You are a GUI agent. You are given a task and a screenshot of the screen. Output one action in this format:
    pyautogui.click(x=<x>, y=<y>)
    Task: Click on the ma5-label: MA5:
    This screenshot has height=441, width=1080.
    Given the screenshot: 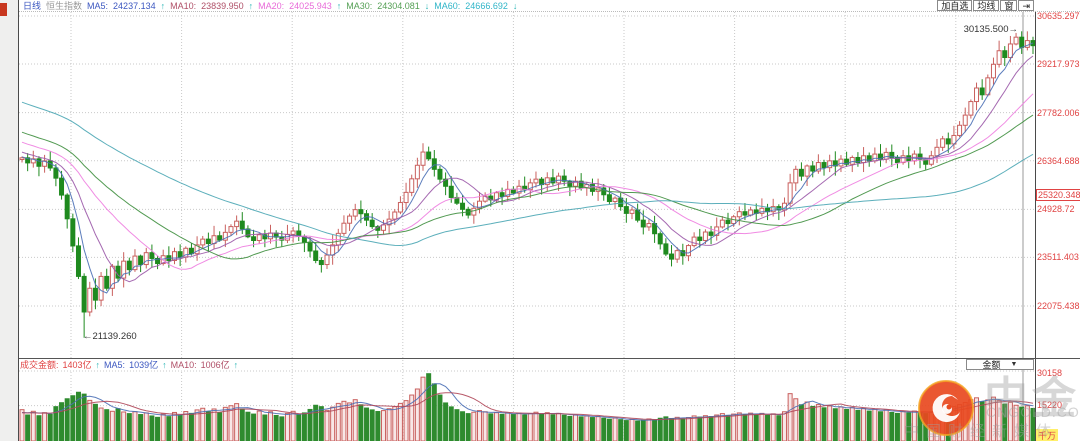 What is the action you would take?
    pyautogui.click(x=98, y=5)
    